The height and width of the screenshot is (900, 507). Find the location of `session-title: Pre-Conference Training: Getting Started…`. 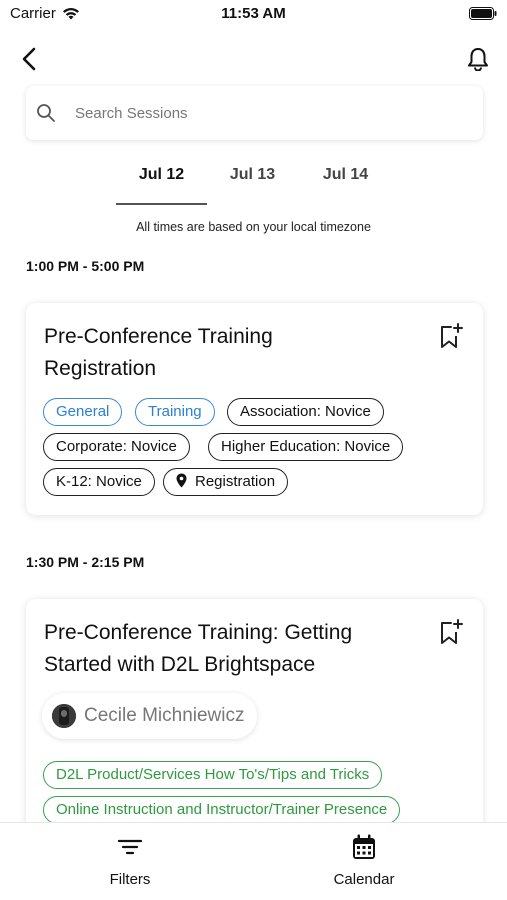

session-title: Pre-Conference Training: Getting Started… is located at coordinates (229, 649).